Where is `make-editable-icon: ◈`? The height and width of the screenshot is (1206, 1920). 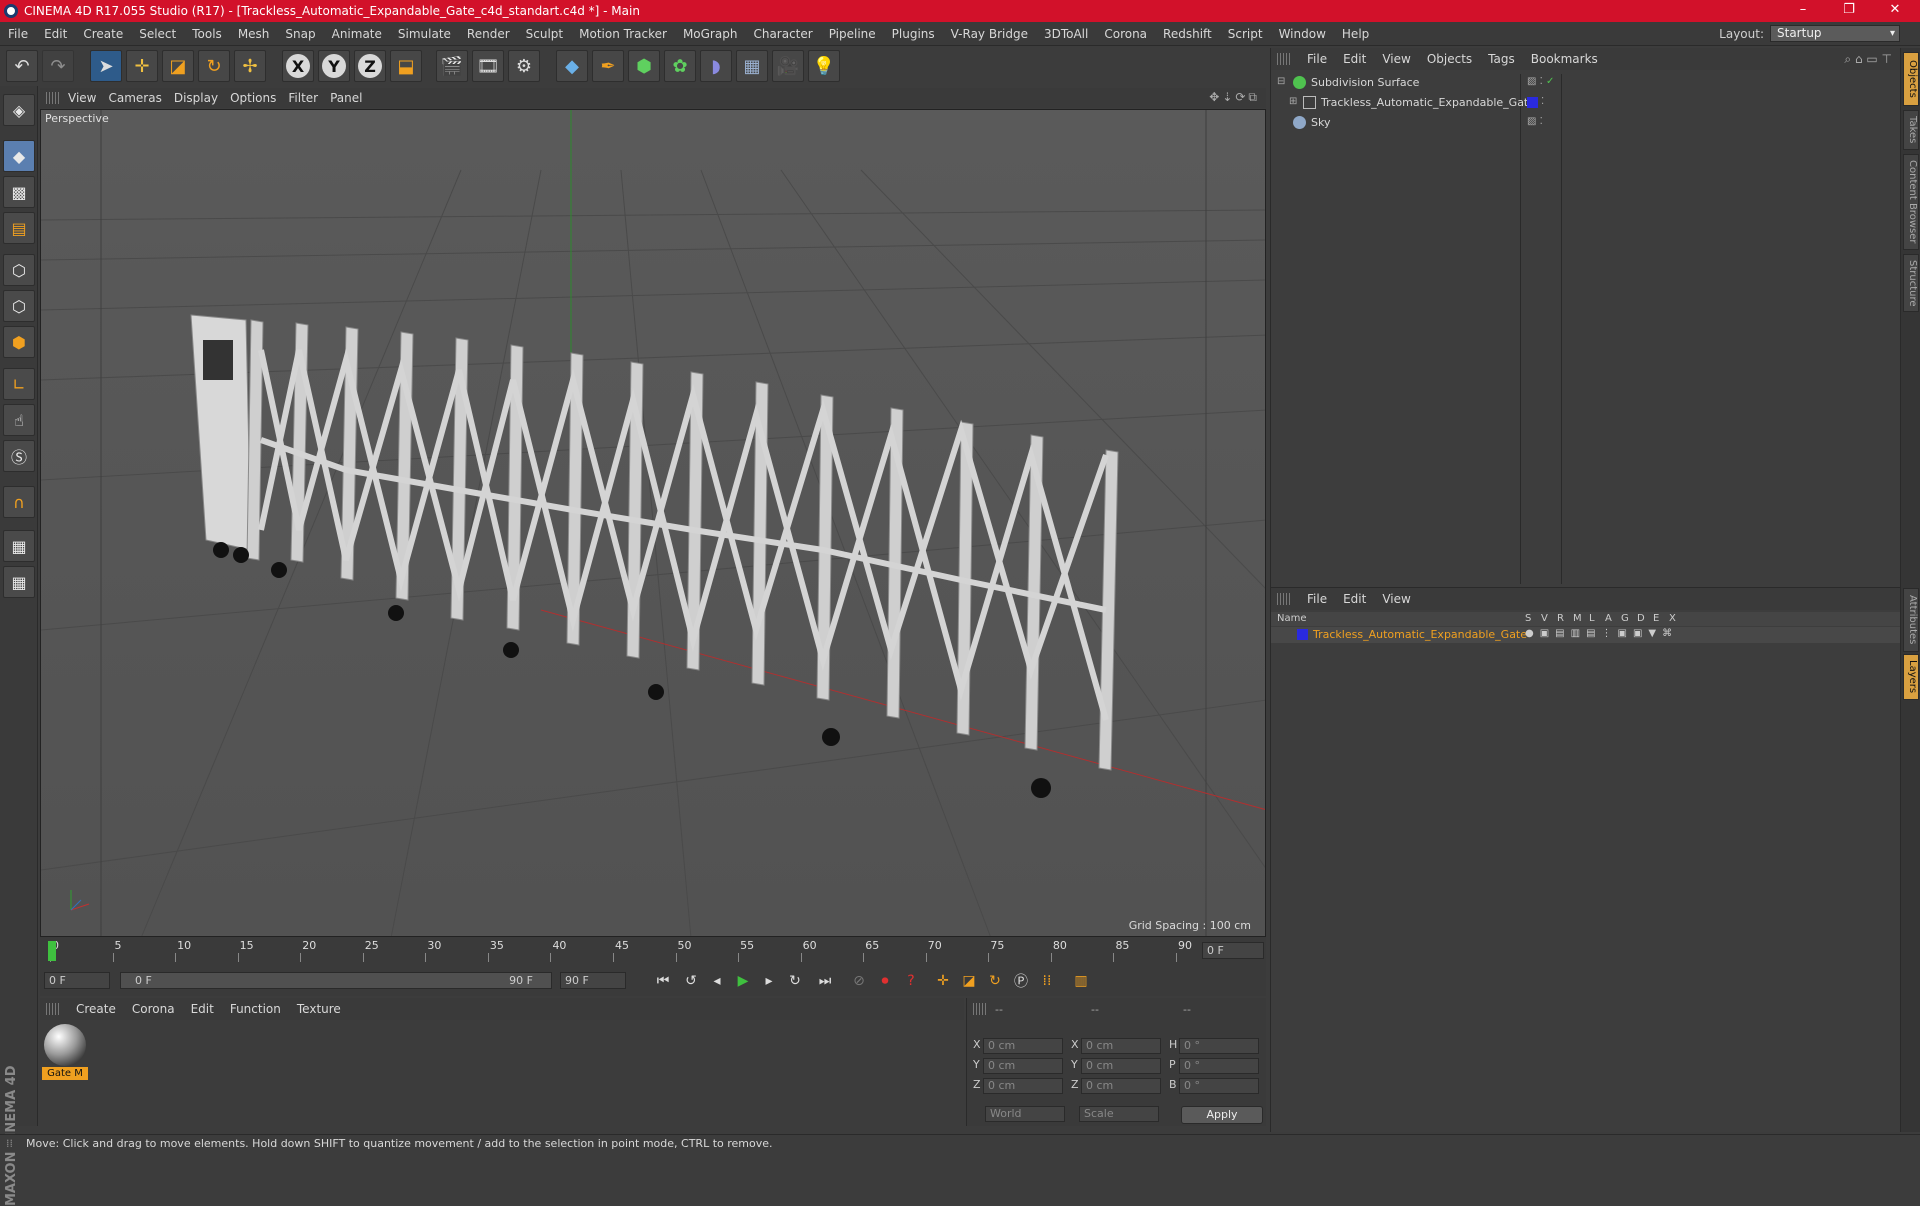 make-editable-icon: ◈ is located at coordinates (19, 110).